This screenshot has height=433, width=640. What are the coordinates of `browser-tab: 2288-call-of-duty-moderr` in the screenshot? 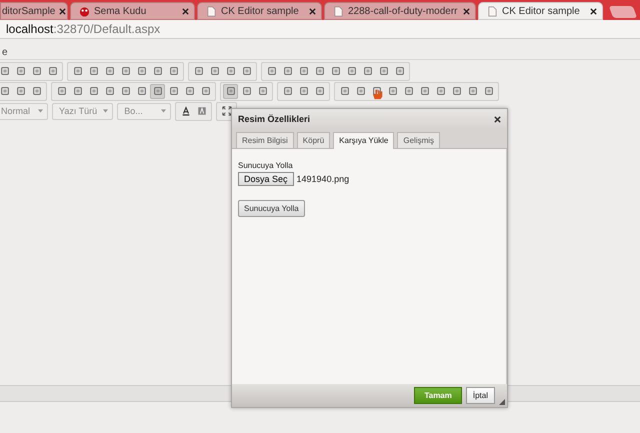 It's located at (400, 11).